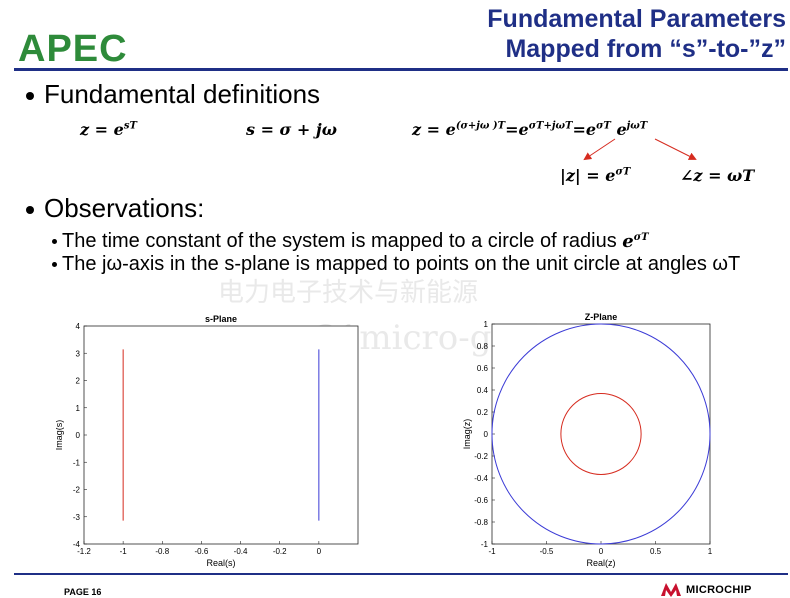 Image resolution: width=790 pixels, height=598 pixels. What do you see at coordinates (599, 149) in the screenshot?
I see `arrow-to-magnitude` at bounding box center [599, 149].